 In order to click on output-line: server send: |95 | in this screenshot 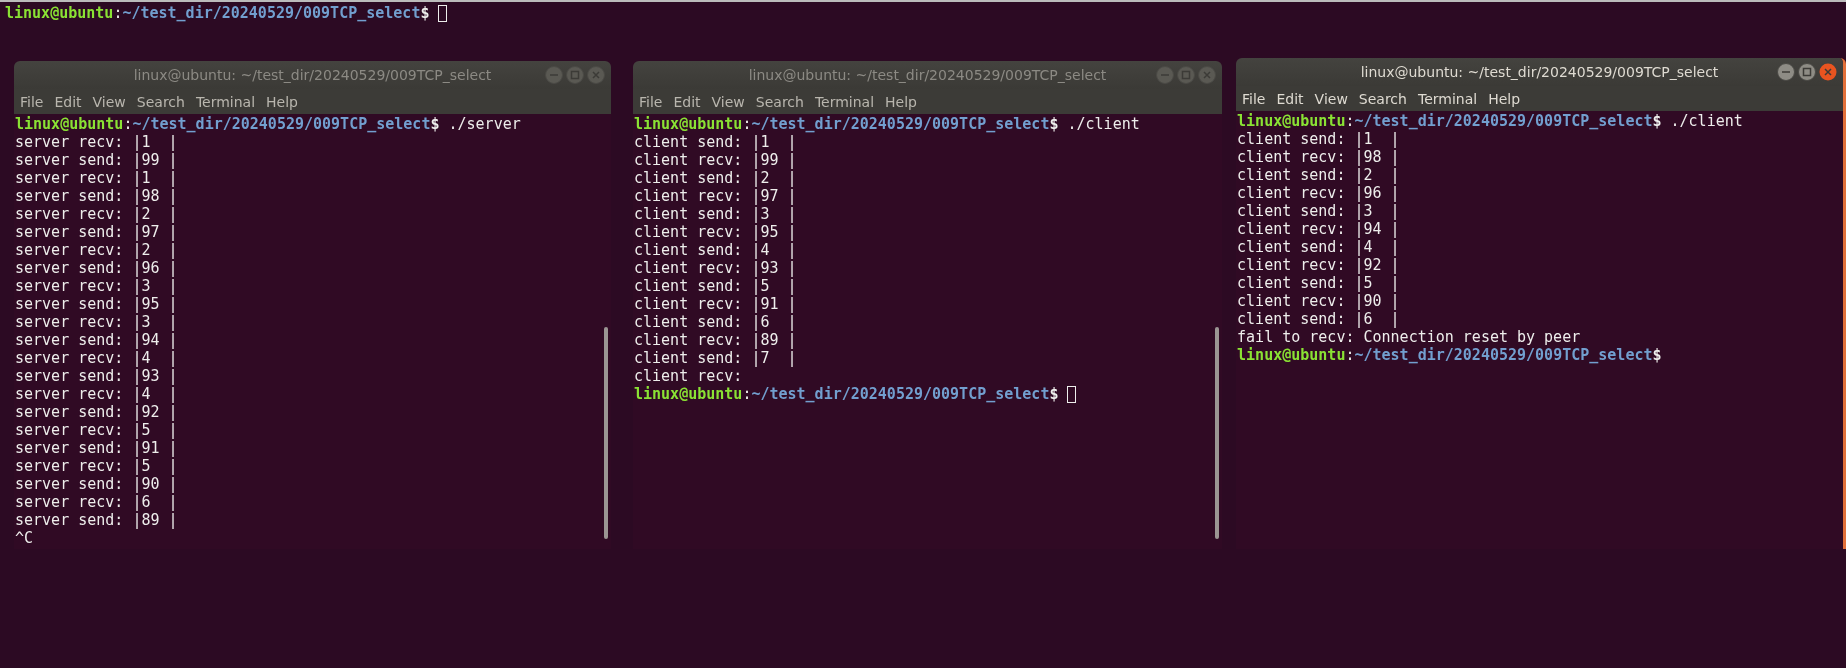, I will do `click(96, 304)`.